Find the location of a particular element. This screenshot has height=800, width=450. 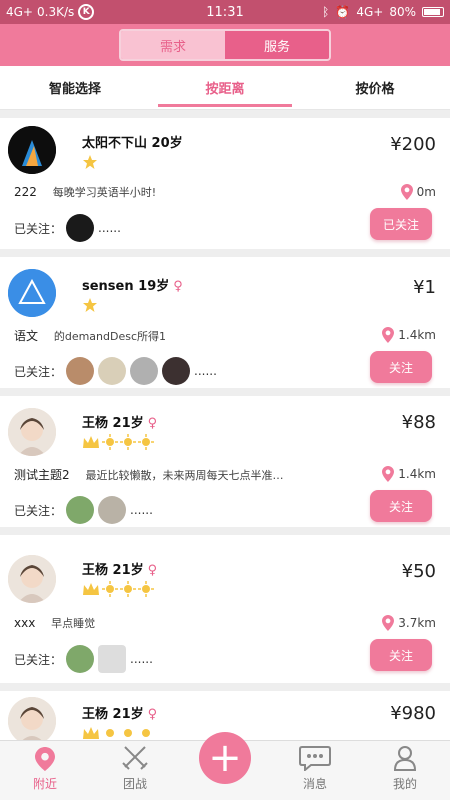

nav-mine-label: 我的 is located at coordinates (404, 784).